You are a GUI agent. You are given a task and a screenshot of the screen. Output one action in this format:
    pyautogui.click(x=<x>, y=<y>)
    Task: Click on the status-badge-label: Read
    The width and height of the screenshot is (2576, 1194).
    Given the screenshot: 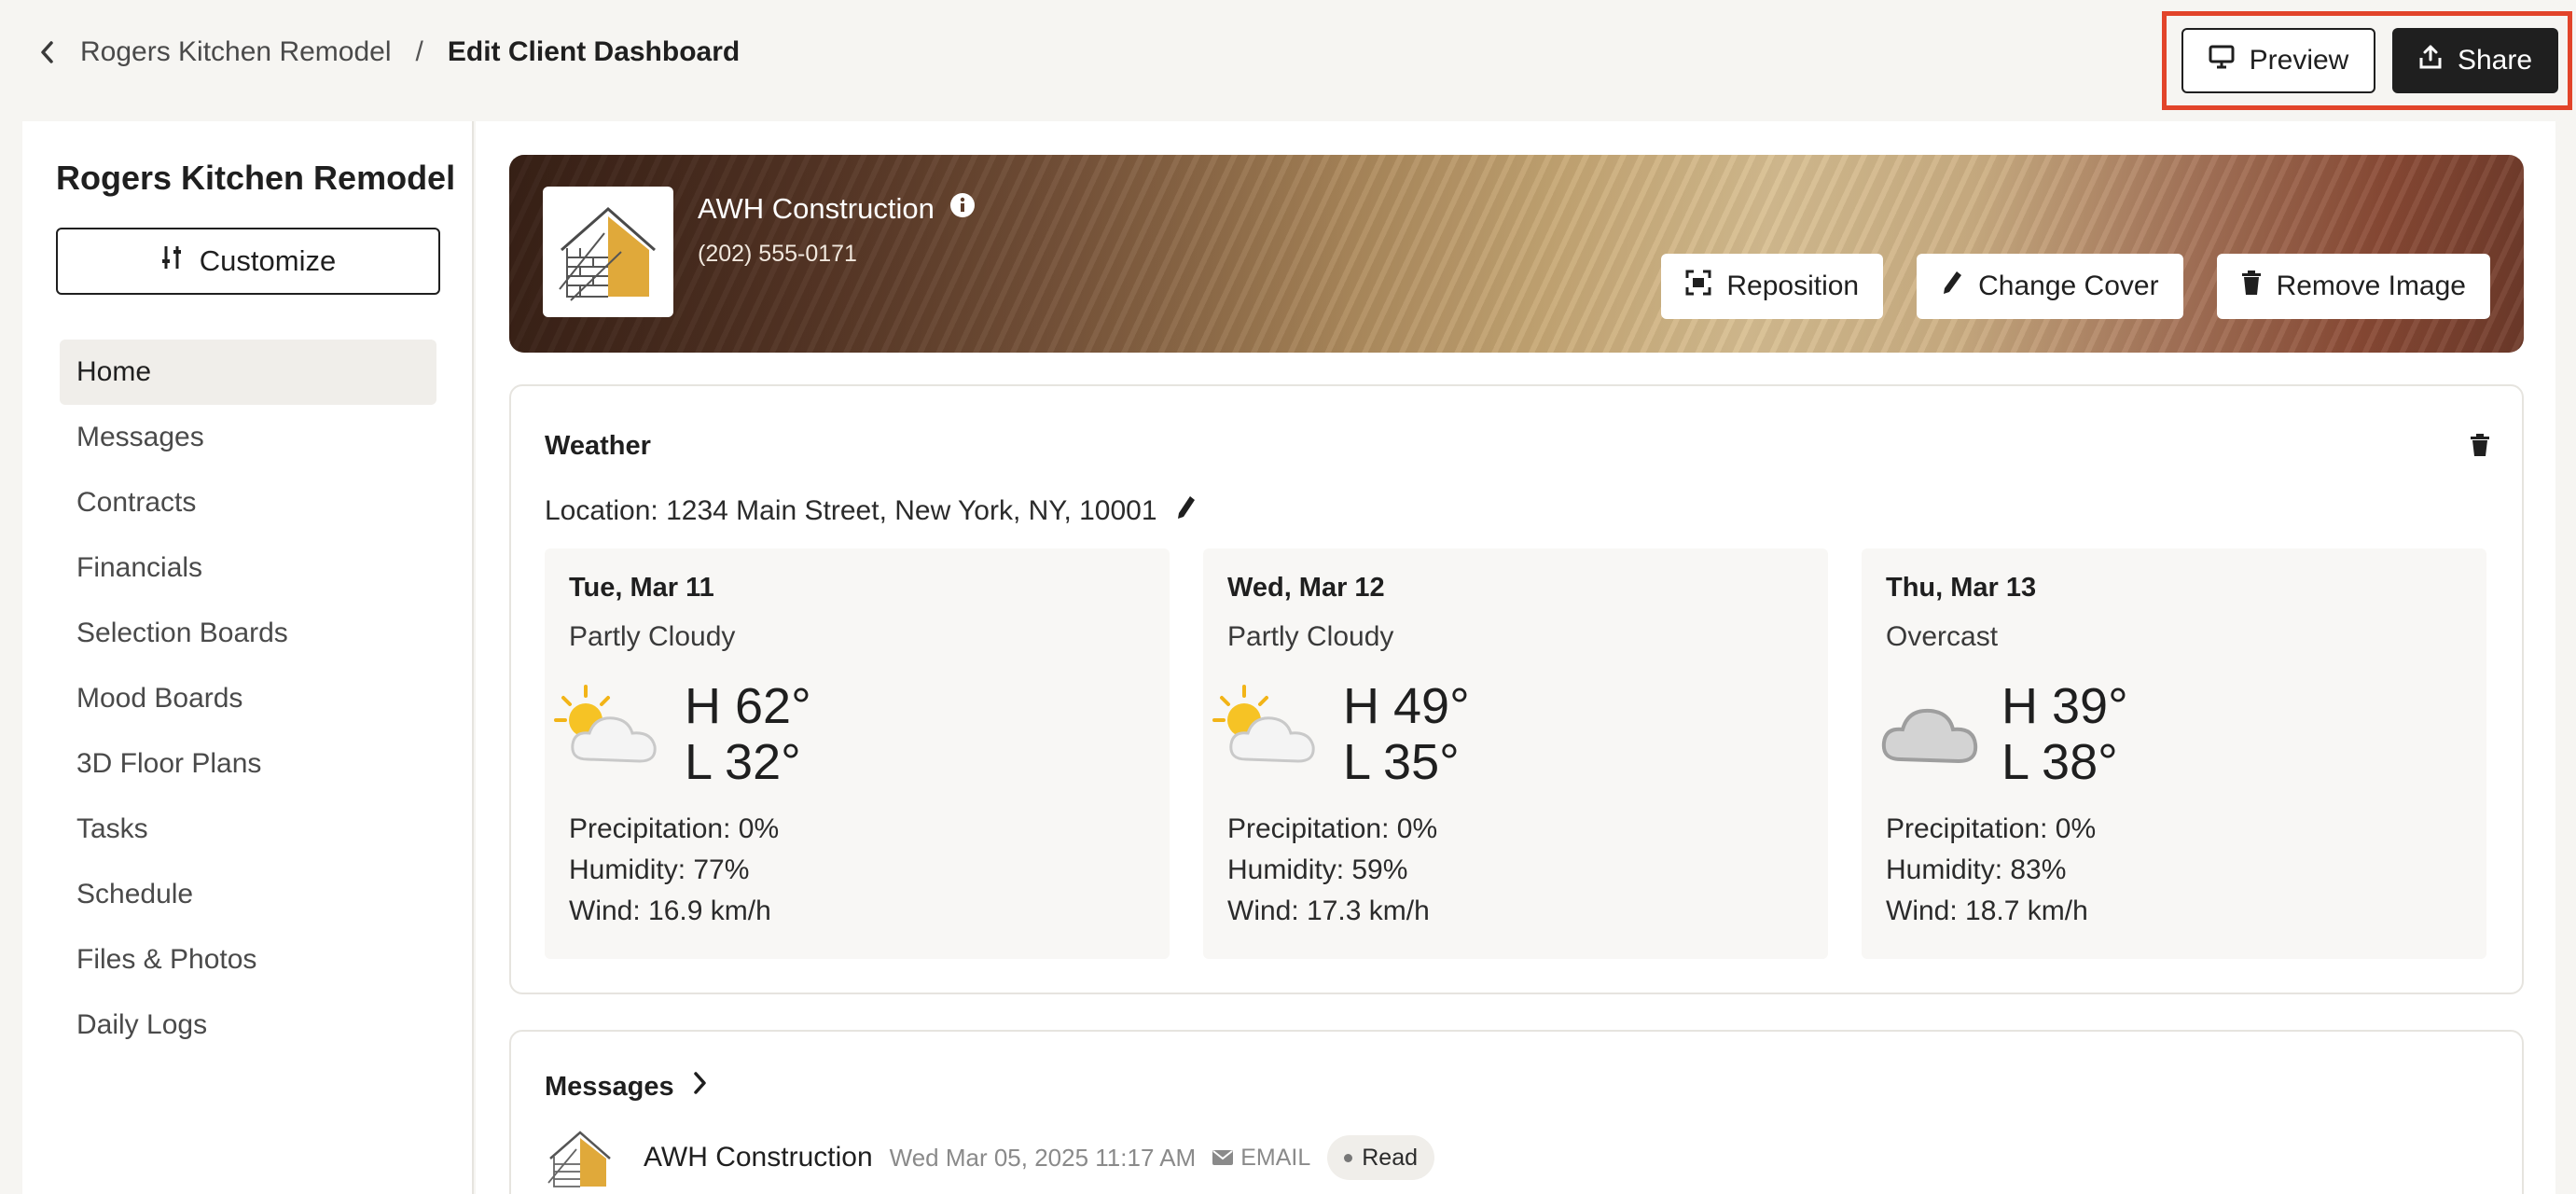 What is the action you would take?
    pyautogui.click(x=1390, y=1157)
    